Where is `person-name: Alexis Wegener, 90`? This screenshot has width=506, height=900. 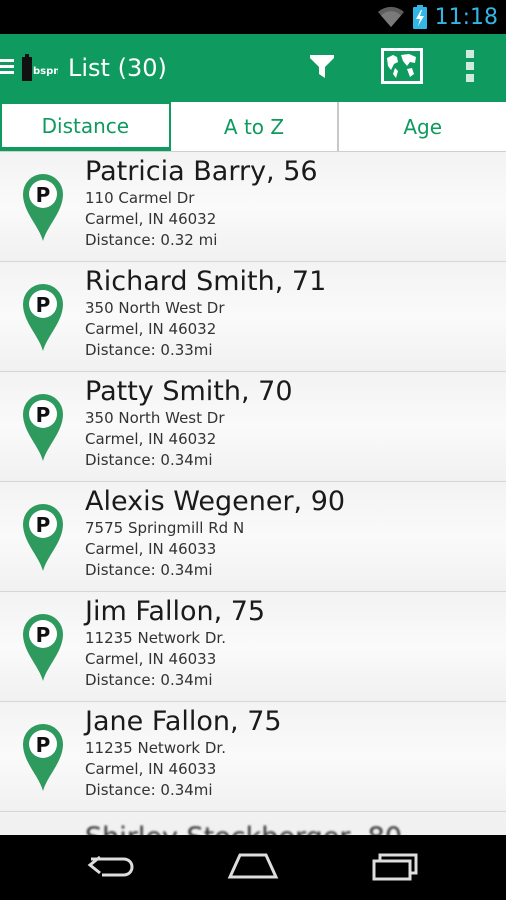
person-name: Alexis Wegener, 90 is located at coordinates (215, 501).